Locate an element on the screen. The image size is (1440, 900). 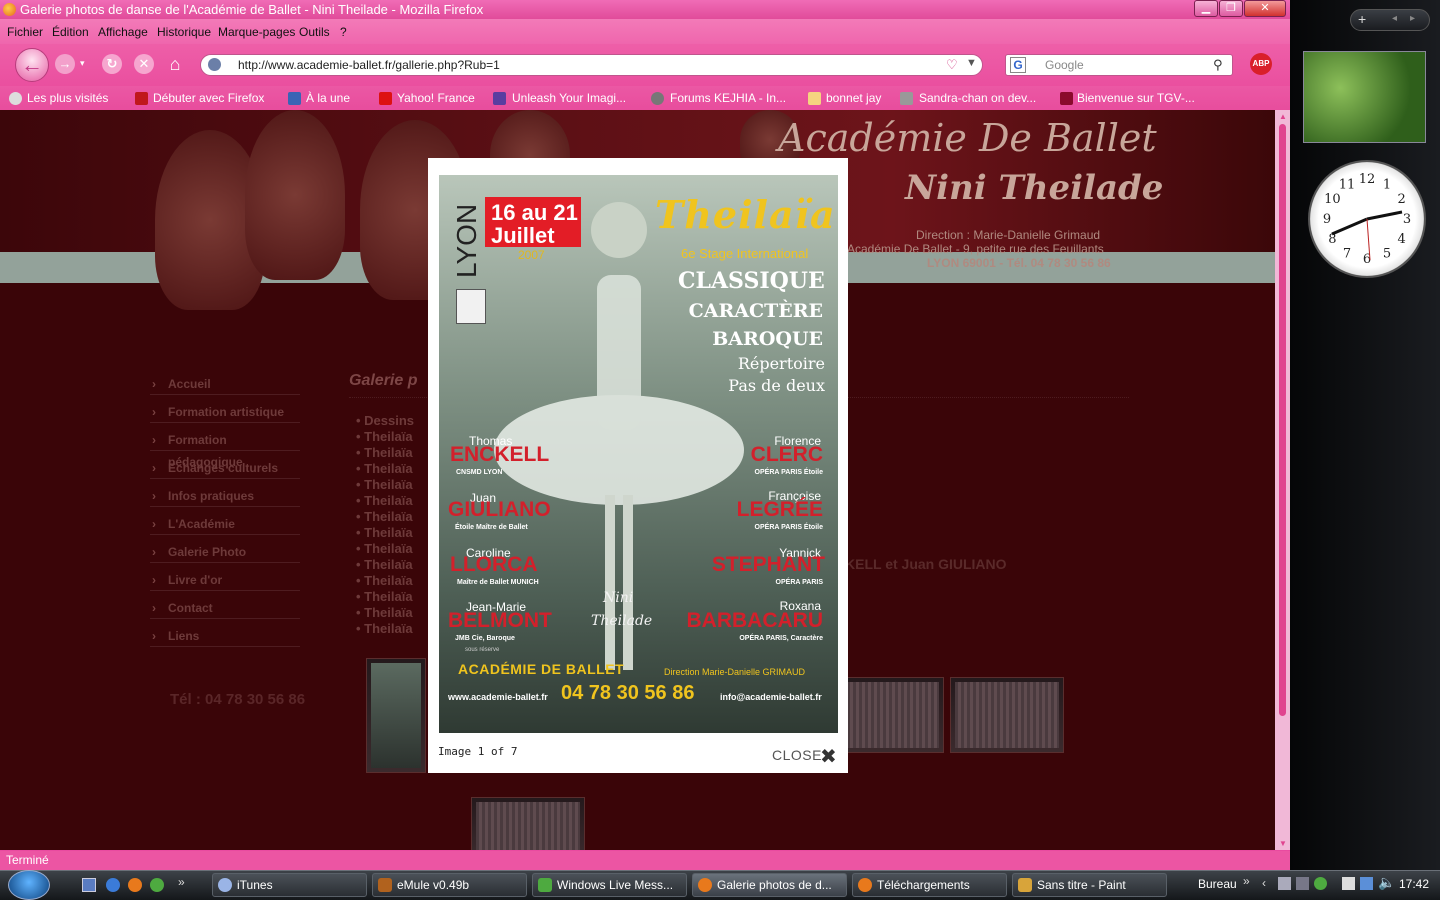
history-dropdown-icon: ▾ is located at coordinates (82, 63).